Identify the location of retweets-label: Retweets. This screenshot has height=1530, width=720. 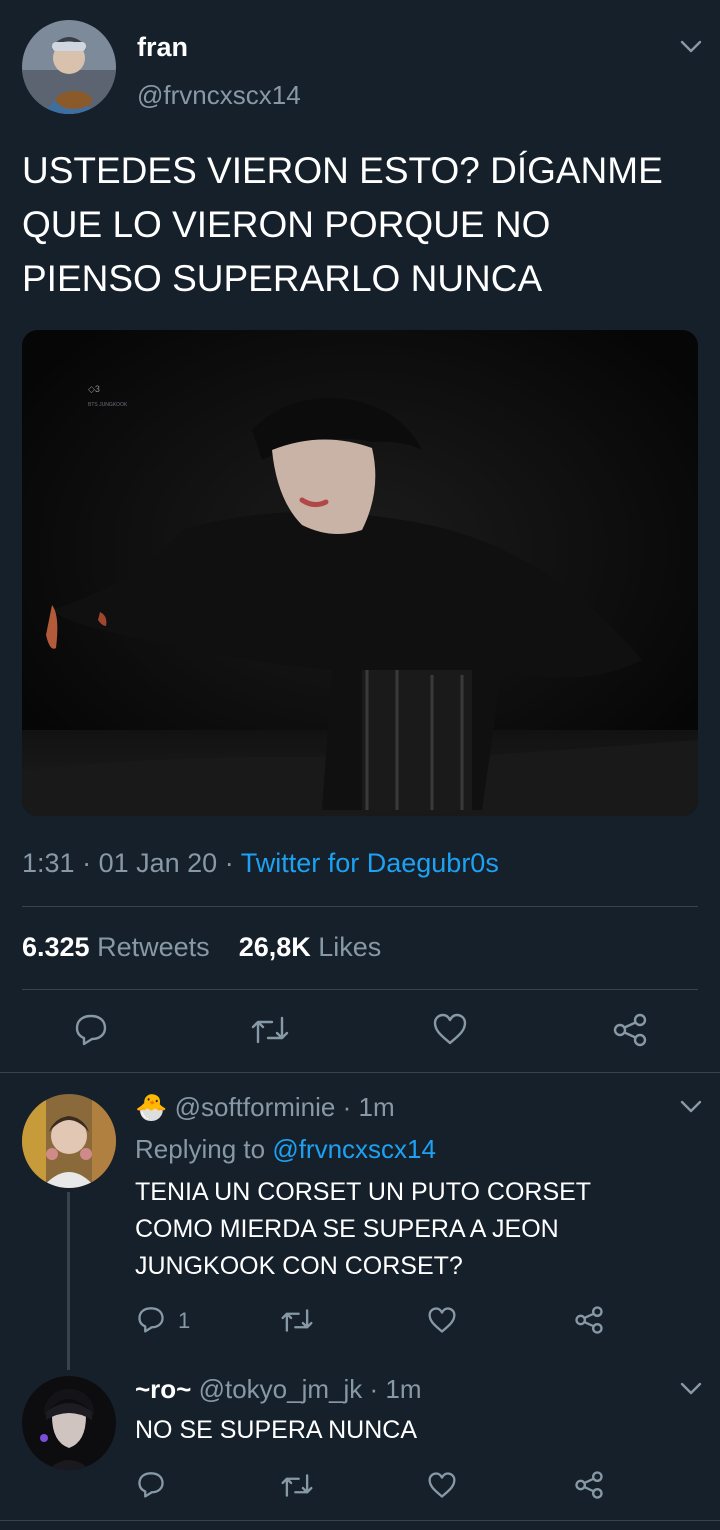
(153, 947).